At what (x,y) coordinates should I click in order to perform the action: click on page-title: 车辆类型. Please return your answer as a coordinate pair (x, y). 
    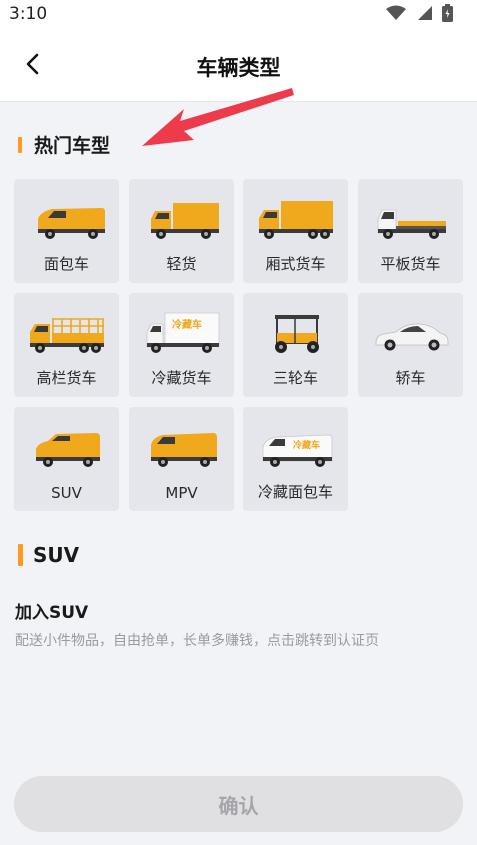
    Looking at the image, I should click on (238, 68).